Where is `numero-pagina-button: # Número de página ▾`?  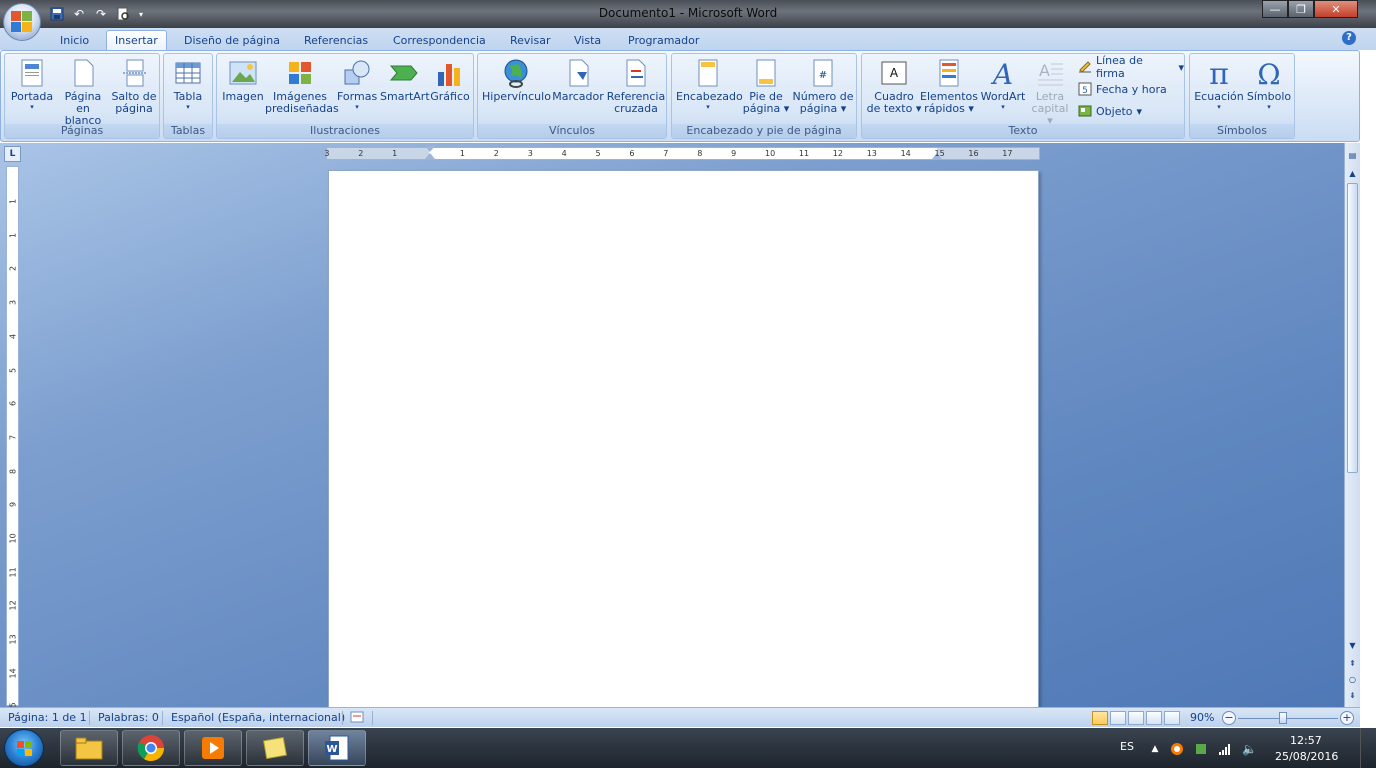
numero-pagina-button: # Número de página ▾ is located at coordinates (823, 85).